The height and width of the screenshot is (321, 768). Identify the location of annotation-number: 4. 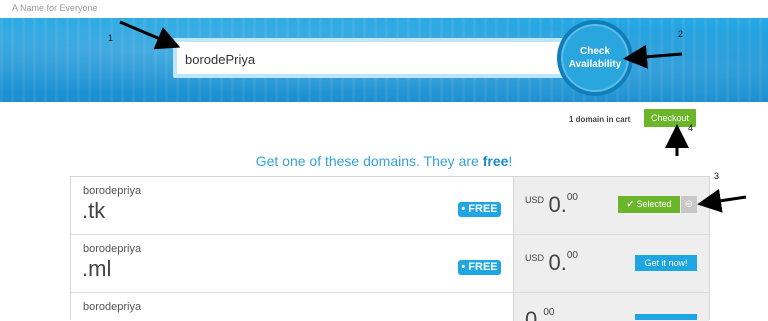
(691, 128).